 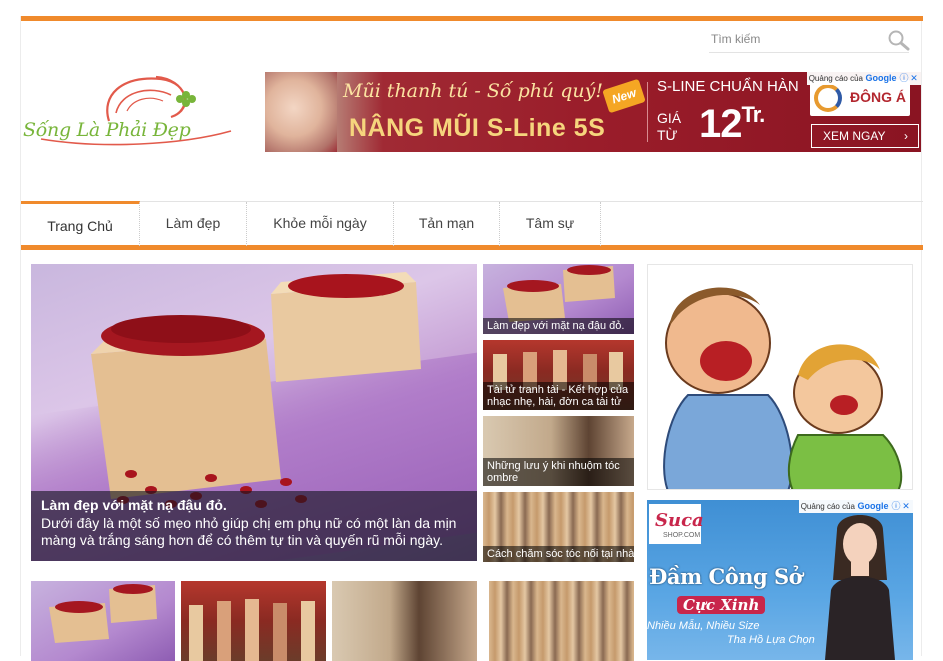 What do you see at coordinates (561, 621) in the screenshot?
I see `post-card-4-image` at bounding box center [561, 621].